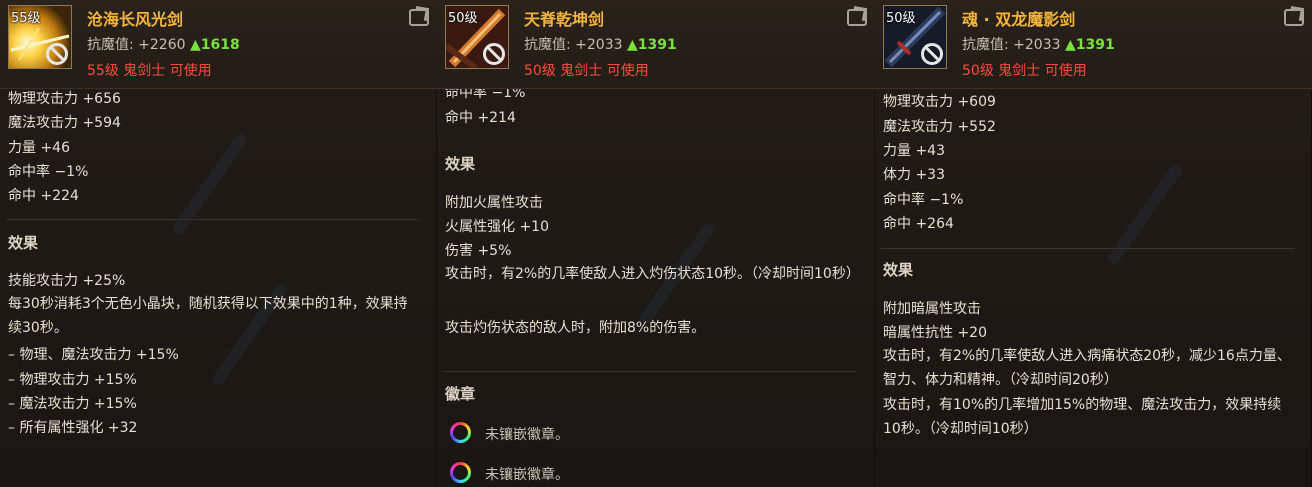 The width and height of the screenshot is (1312, 487). I want to click on effect-line: 附加火属性攻击, so click(494, 203).